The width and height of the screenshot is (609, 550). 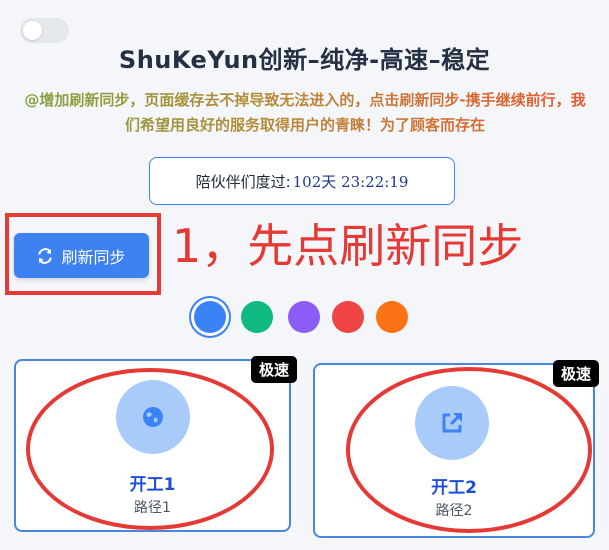 I want to click on uptime-value: 102天 23:22:19, so click(x=350, y=181).